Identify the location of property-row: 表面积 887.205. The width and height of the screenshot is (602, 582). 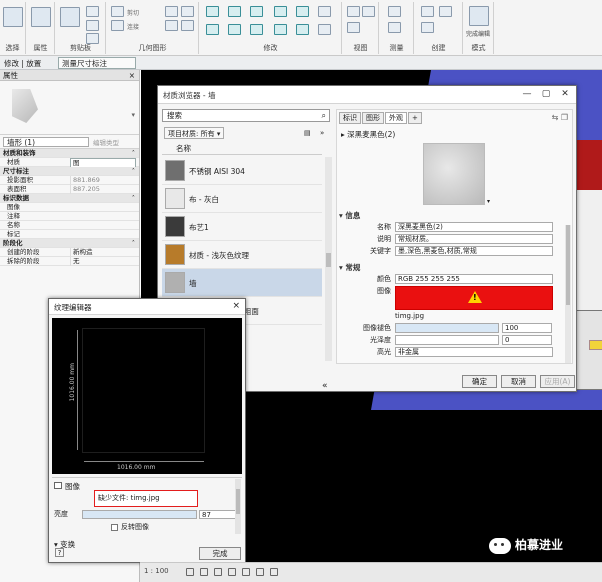
(69, 189).